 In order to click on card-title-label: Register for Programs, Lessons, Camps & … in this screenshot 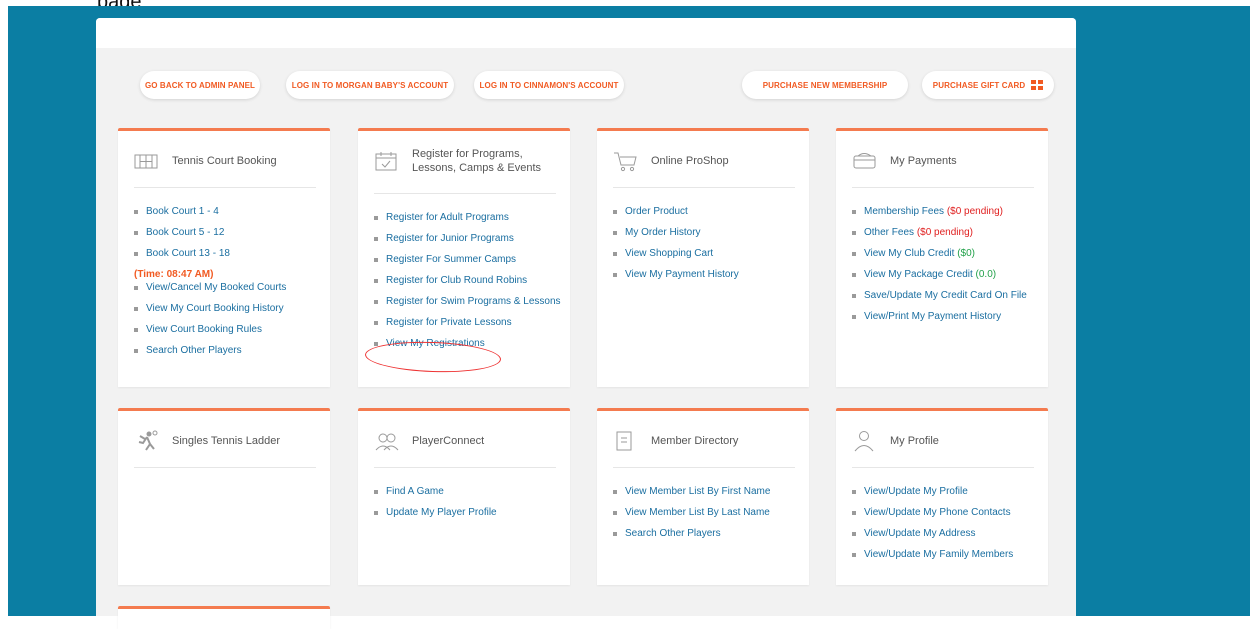, I will do `click(477, 161)`.